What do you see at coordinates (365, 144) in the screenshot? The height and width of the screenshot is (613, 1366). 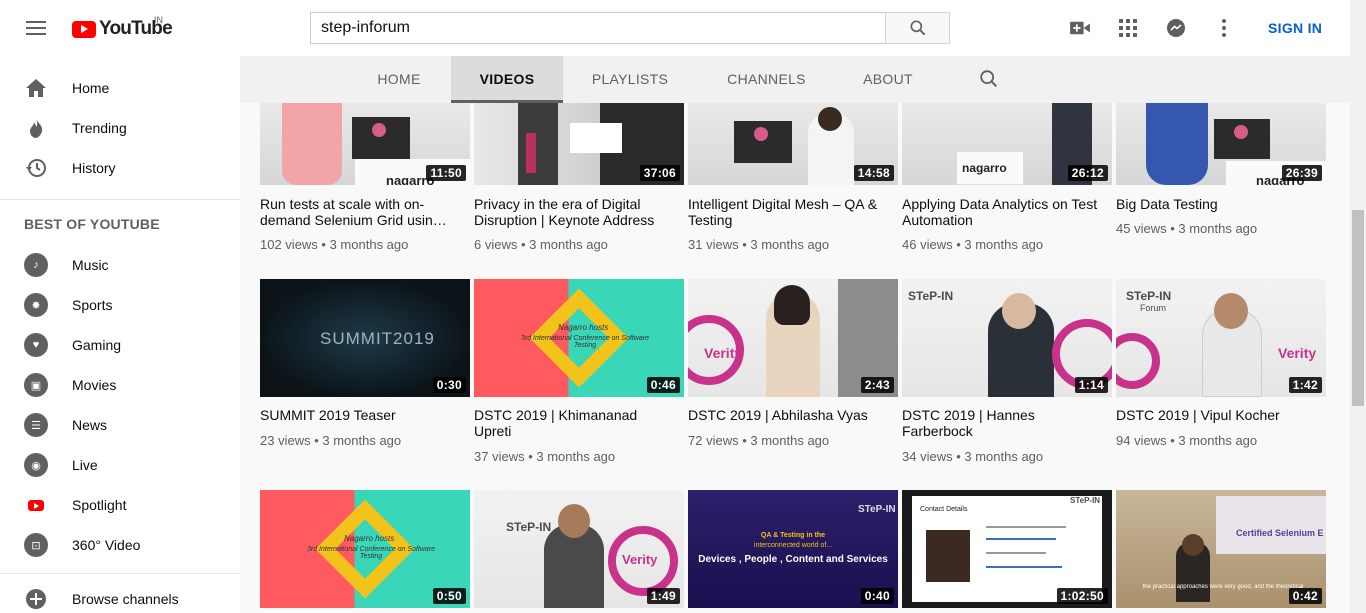 I see `video-thumbnail: nagarro 11:50` at bounding box center [365, 144].